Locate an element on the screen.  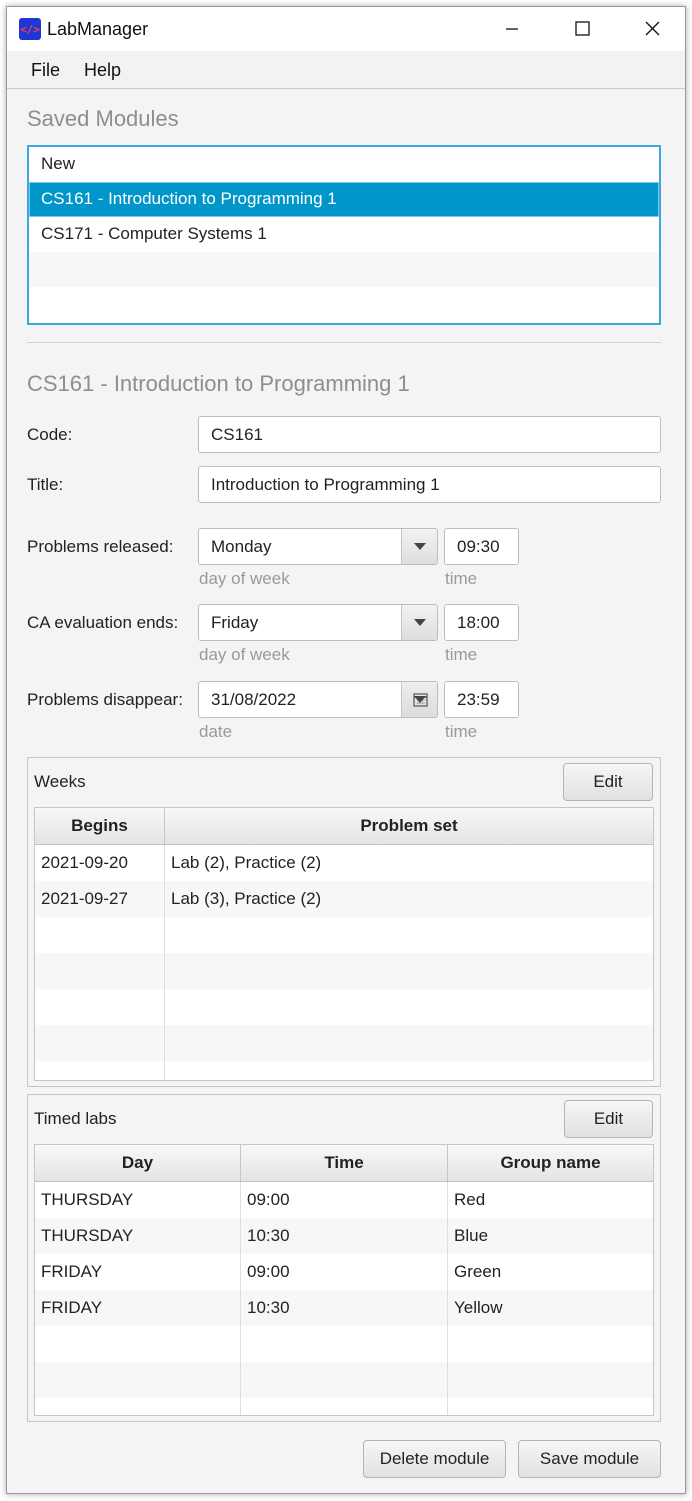
divider is located at coordinates (344, 342).